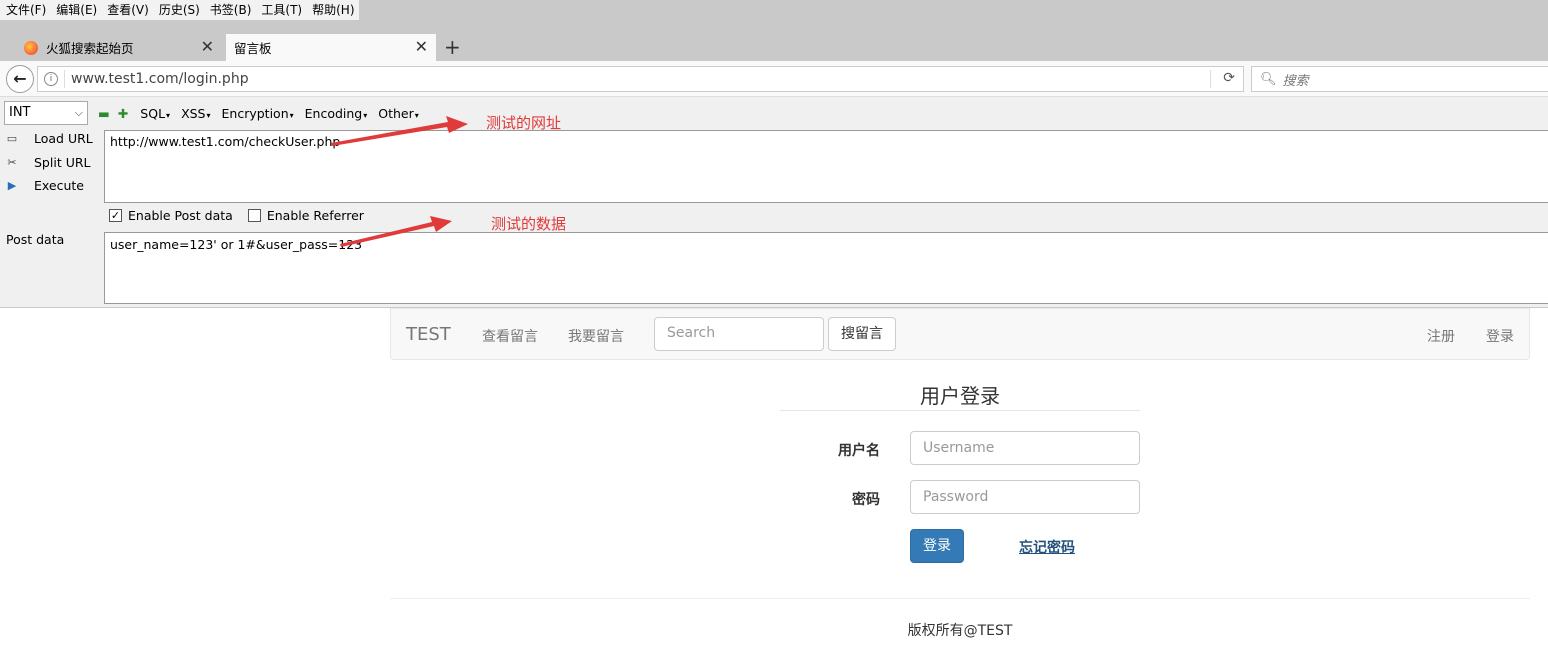 This screenshot has height=657, width=1548. What do you see at coordinates (937, 546) in the screenshot?
I see `login-button: 登录` at bounding box center [937, 546].